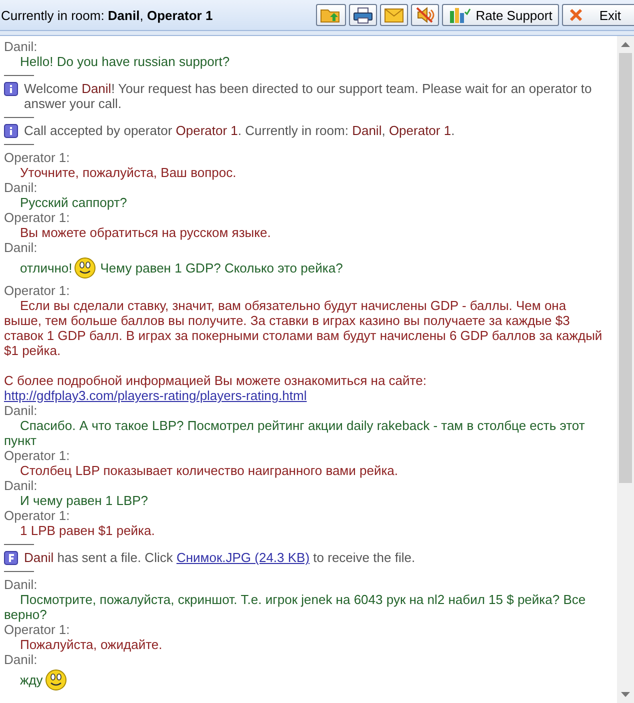  I want to click on speaker-muted-icon, so click(424, 15).